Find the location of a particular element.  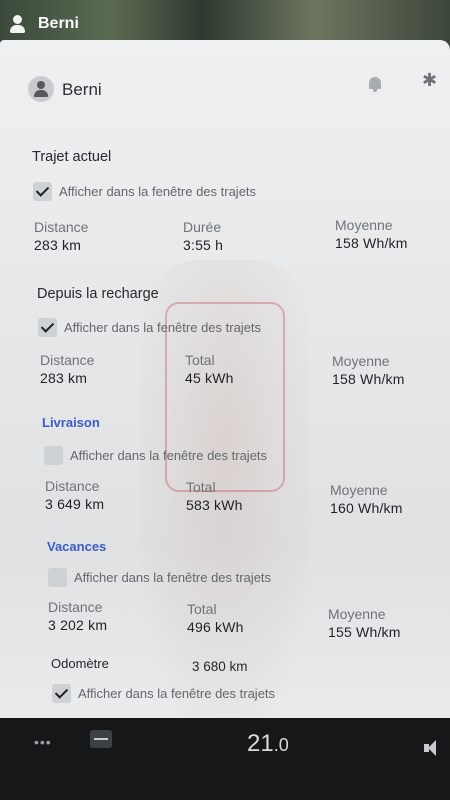

stat-distance: Distance 3 649 km is located at coordinates (74, 495).